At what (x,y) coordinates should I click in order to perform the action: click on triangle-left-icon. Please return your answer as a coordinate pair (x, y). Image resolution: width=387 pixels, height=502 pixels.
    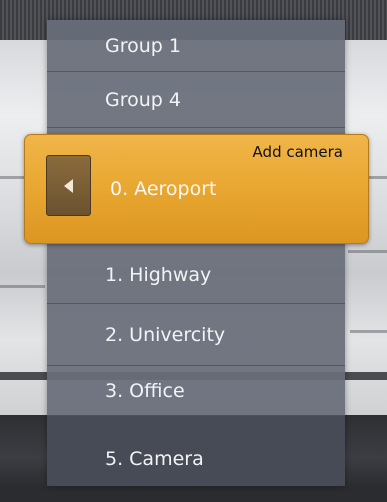
    Looking at the image, I should click on (68, 186).